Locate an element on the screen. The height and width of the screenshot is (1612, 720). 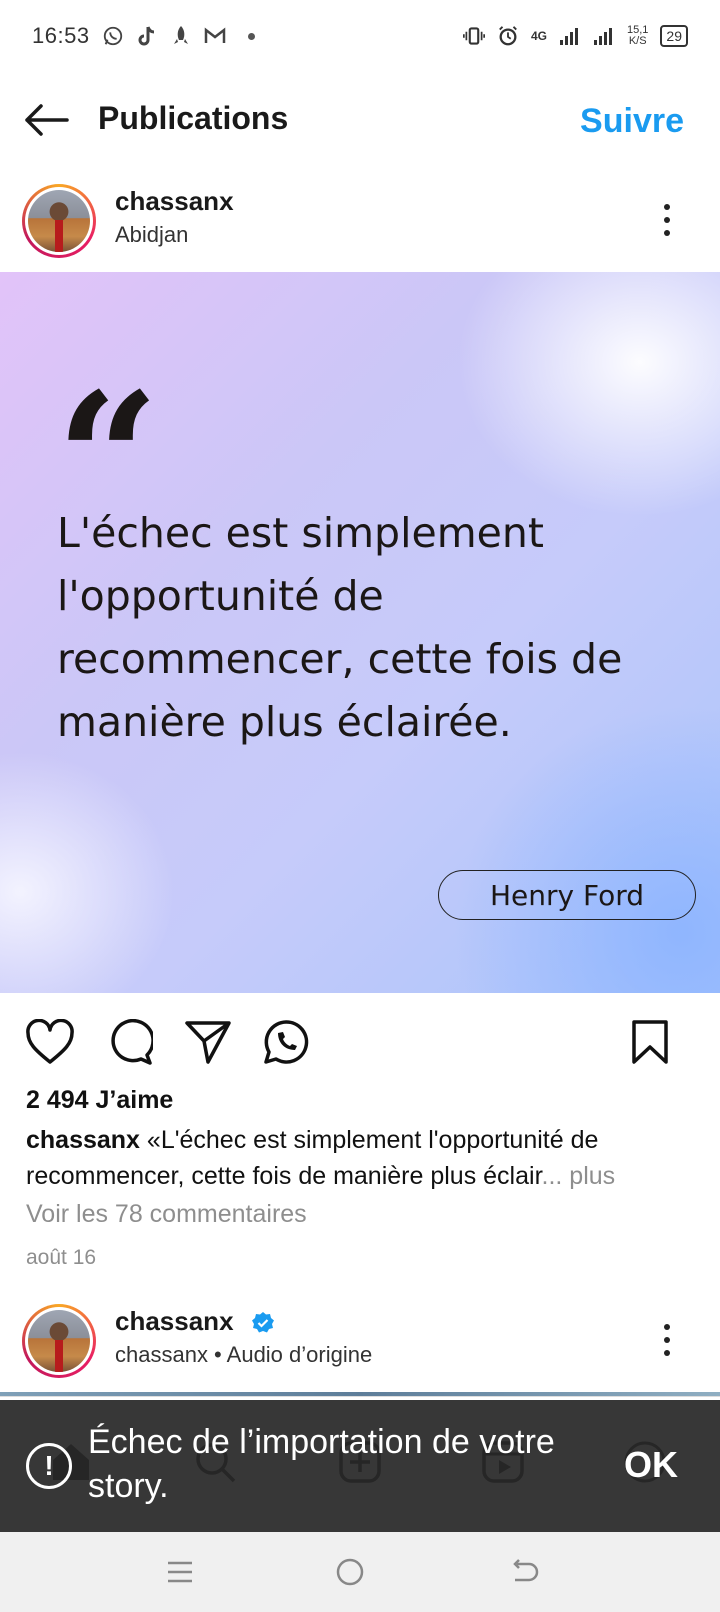
status-bar-right: 4G 15,1 K/S 29 is located at coordinates (575, 36).